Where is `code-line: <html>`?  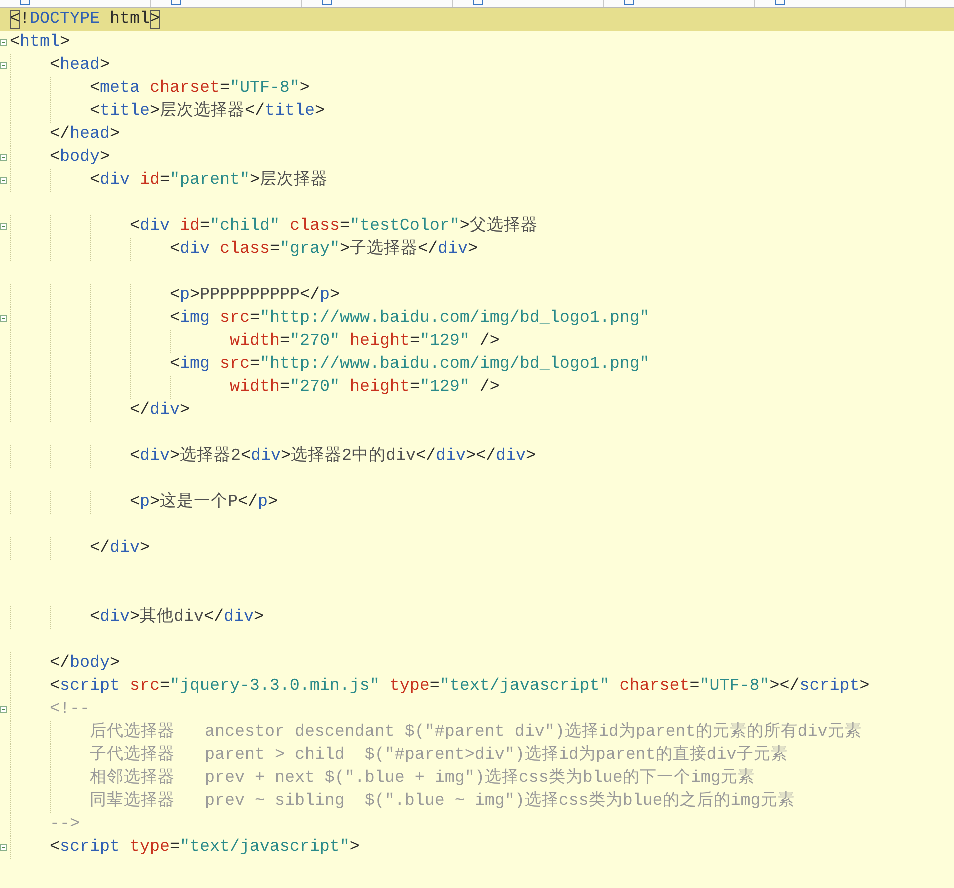
code-line: <html> is located at coordinates (40, 42).